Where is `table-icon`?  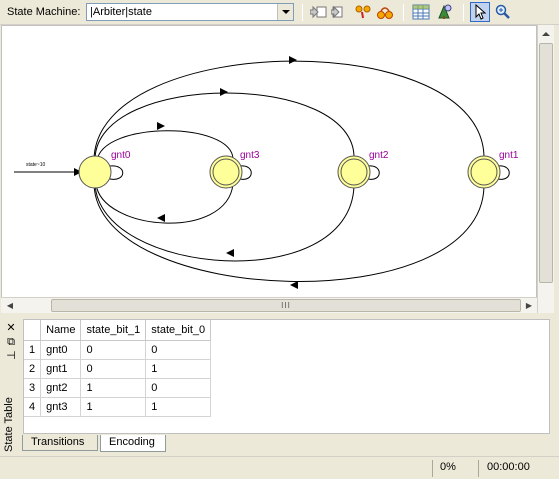
table-icon is located at coordinates (421, 12).